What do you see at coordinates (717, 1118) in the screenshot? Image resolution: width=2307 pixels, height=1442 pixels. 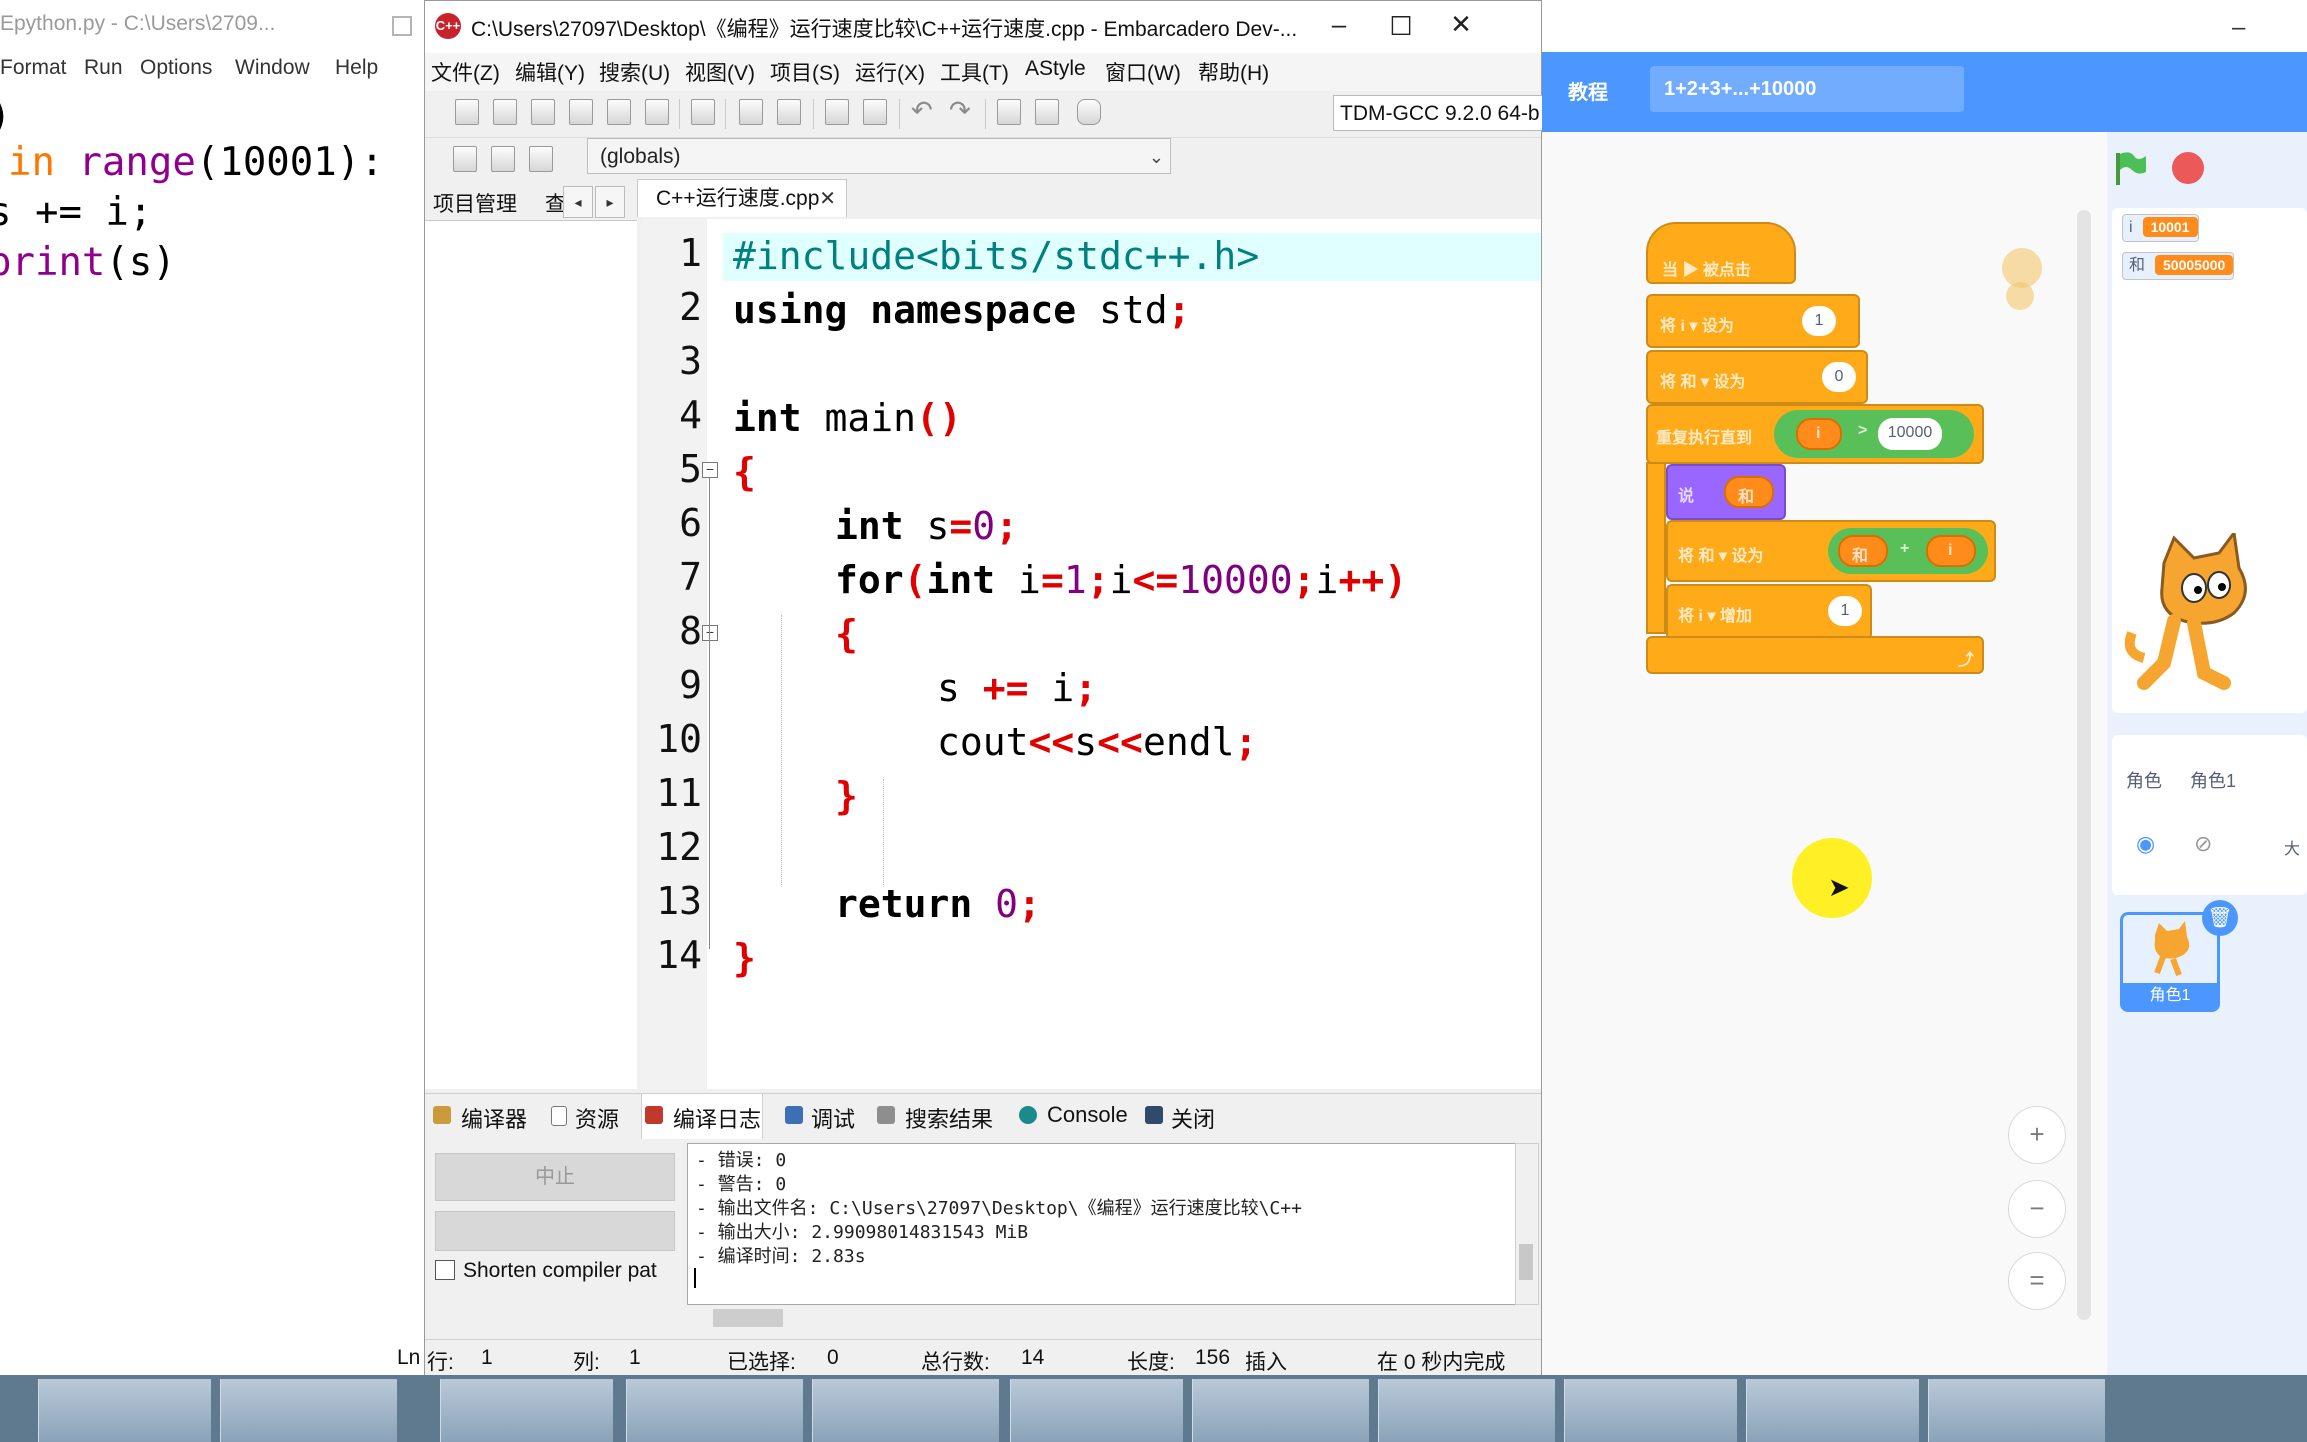 I see `tab-compile-log: 编译日志` at bounding box center [717, 1118].